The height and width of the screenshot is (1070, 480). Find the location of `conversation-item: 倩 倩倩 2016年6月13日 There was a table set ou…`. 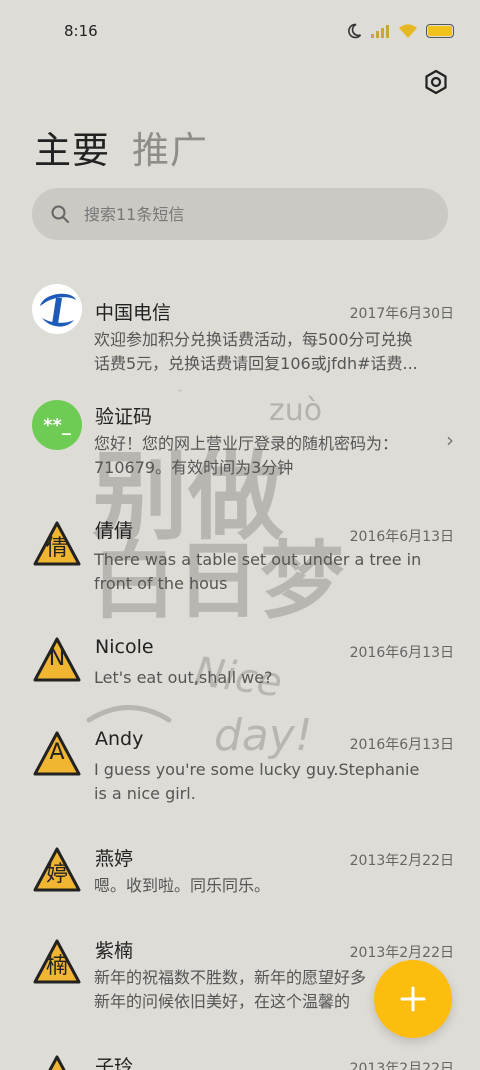

conversation-item: 倩 倩倩 2016年6月13日 There was a table set ou… is located at coordinates (240, 566).